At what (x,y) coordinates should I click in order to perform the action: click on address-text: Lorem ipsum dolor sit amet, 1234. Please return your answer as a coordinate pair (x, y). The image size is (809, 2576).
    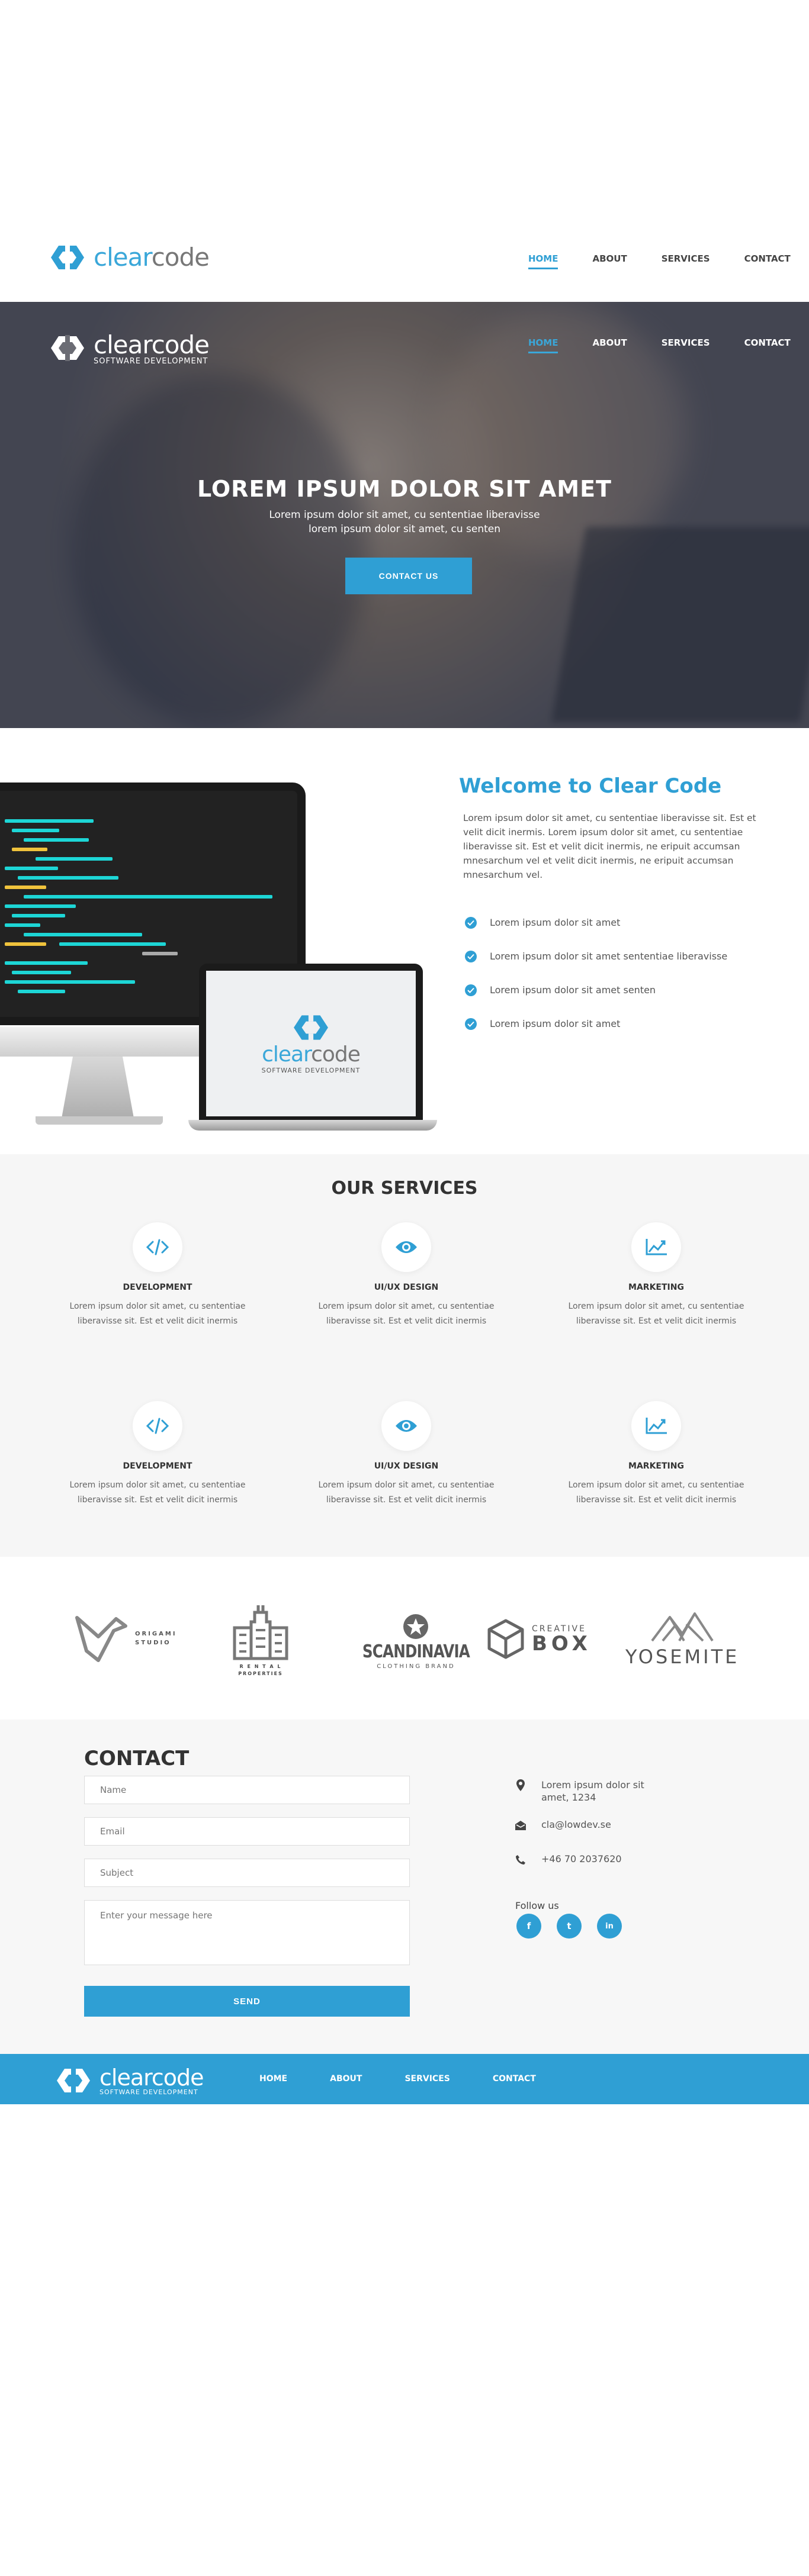
    Looking at the image, I should click on (592, 1792).